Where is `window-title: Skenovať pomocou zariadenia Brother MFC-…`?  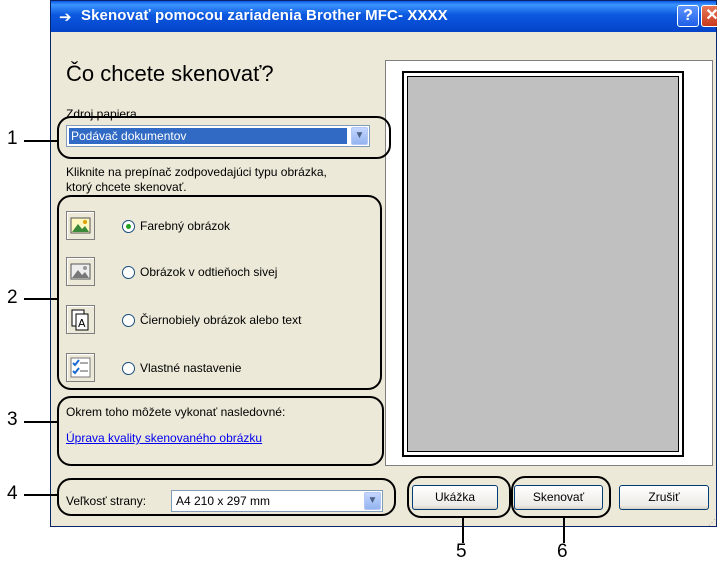 window-title: Skenovať pomocou zariadenia Brother MFC-… is located at coordinates (264, 15).